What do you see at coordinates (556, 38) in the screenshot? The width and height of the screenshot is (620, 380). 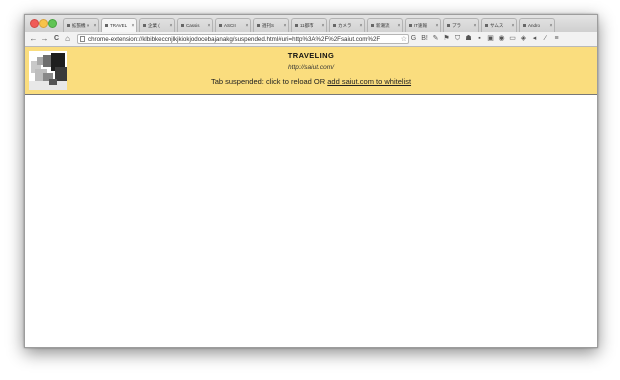 I see `extension-icon: ≡` at bounding box center [556, 38].